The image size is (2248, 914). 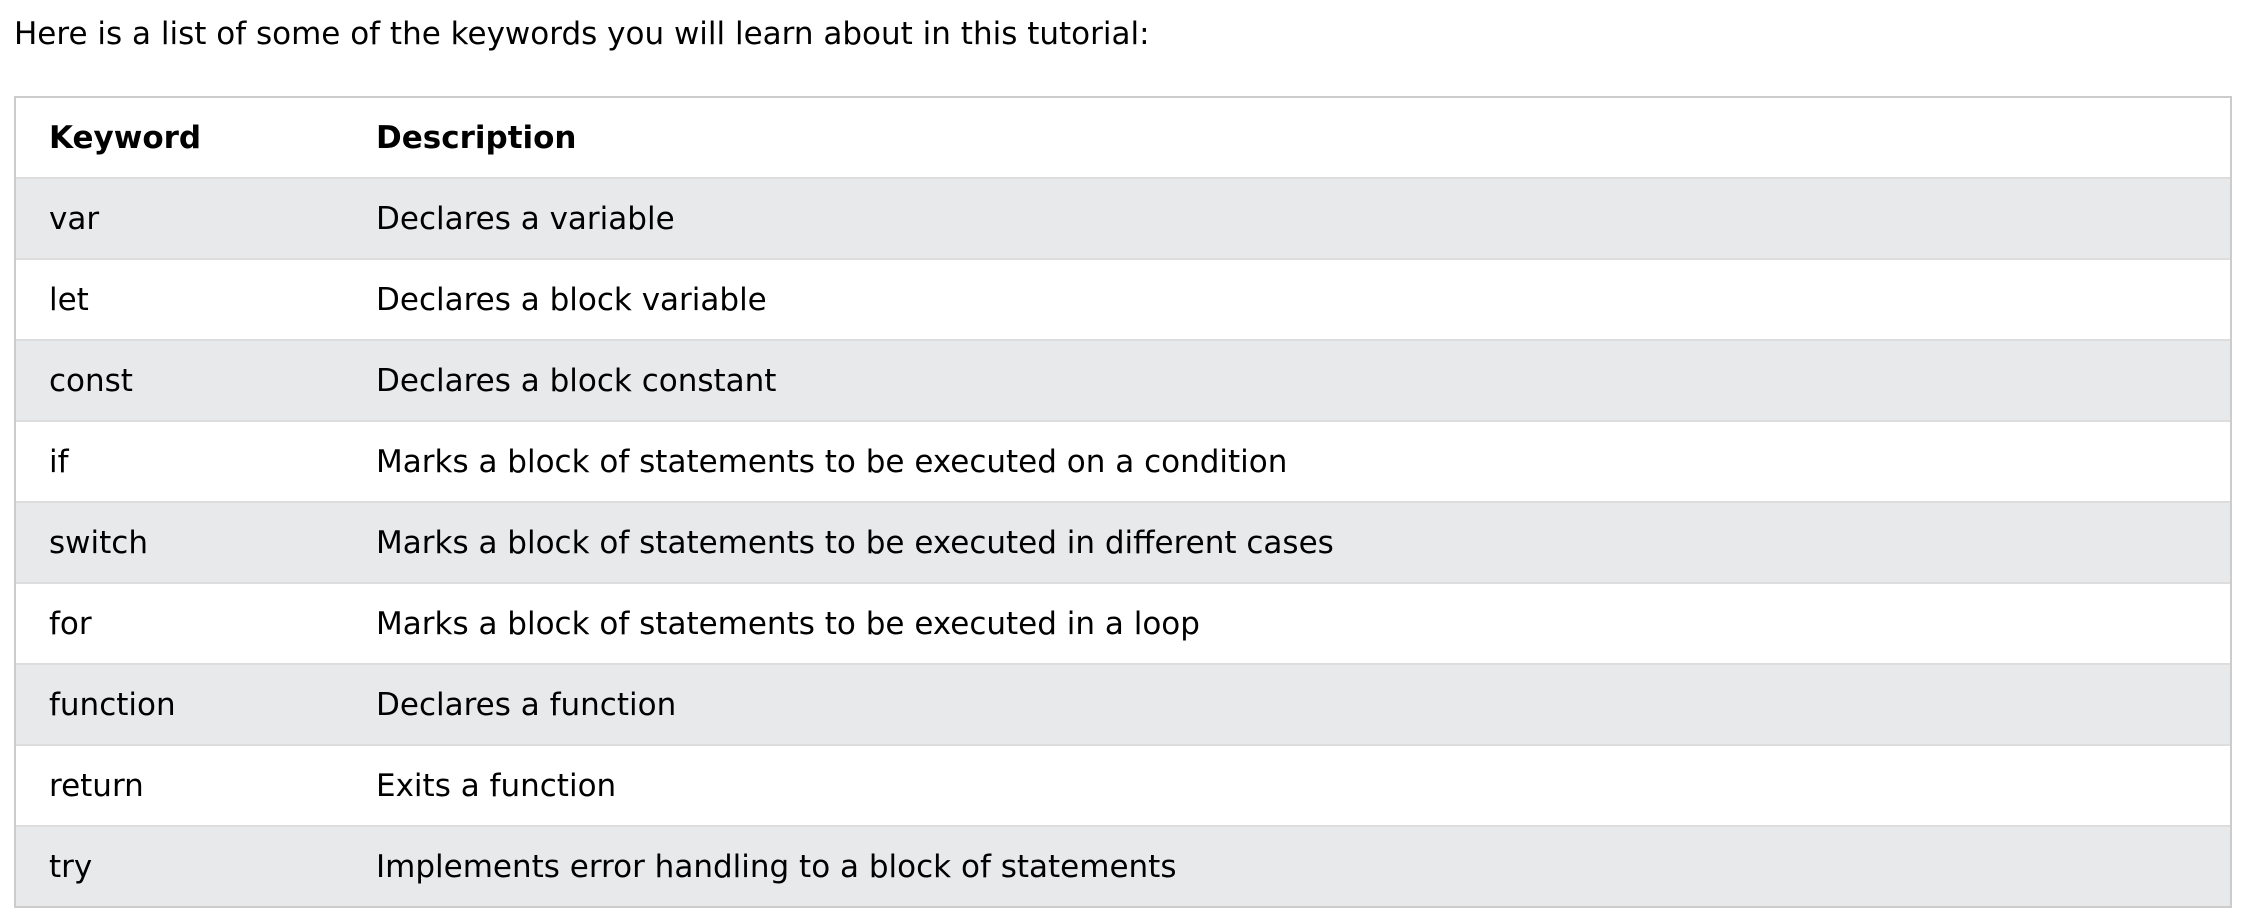 What do you see at coordinates (74, 218) in the screenshot?
I see `keyword-cell: var` at bounding box center [74, 218].